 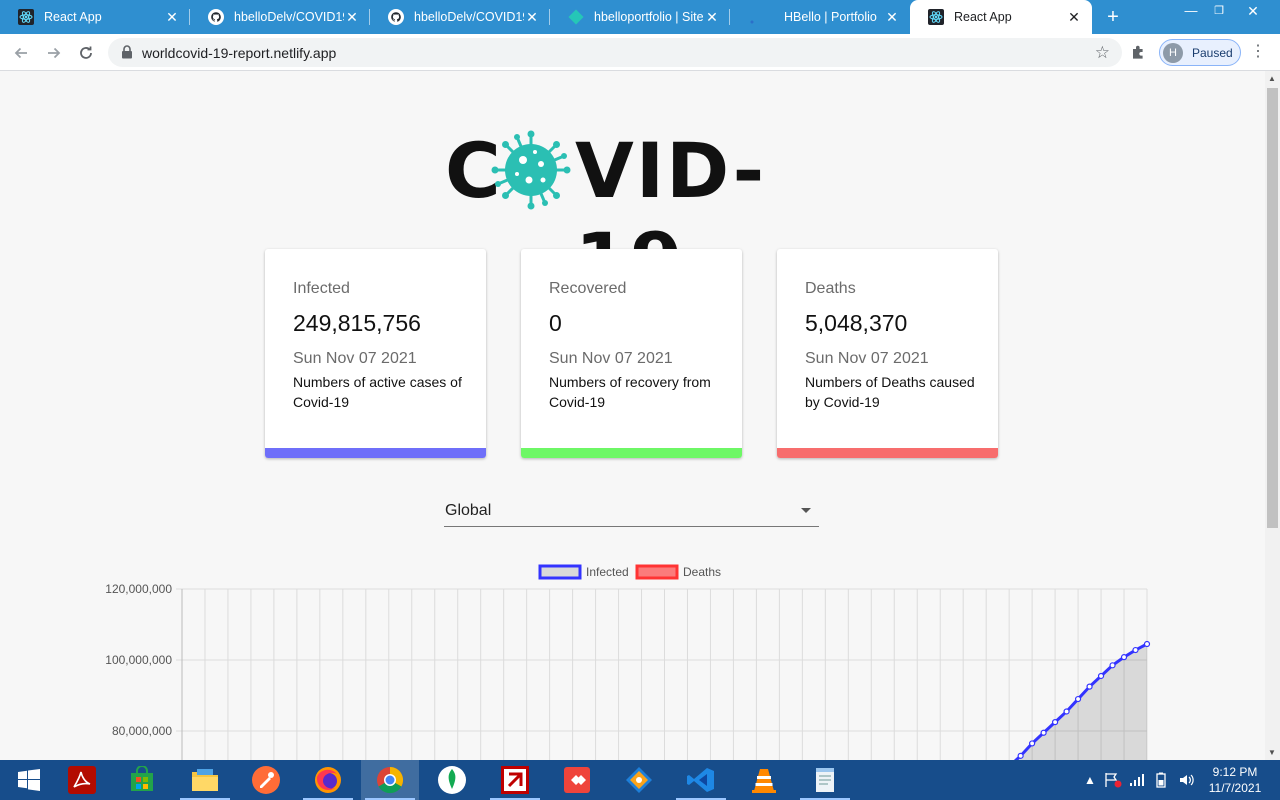 I want to click on windows-start-icon, so click(x=29, y=780).